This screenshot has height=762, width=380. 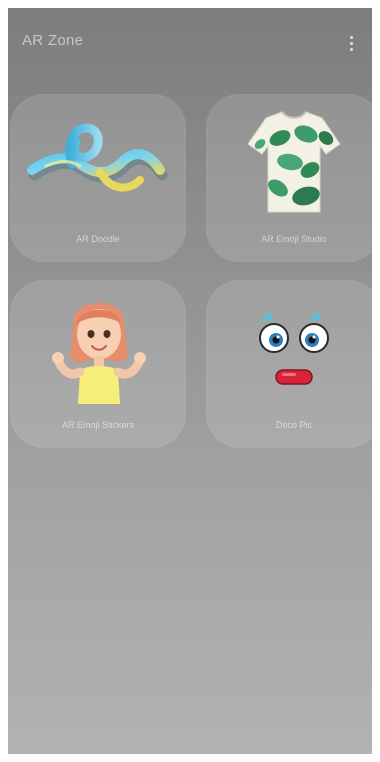 I want to click on tile-ar-emoji-studio: AR Emoji Studio, so click(x=289, y=178).